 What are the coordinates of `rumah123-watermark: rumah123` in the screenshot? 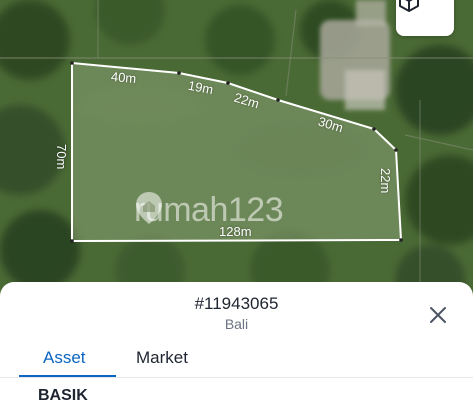 It's located at (209, 210).